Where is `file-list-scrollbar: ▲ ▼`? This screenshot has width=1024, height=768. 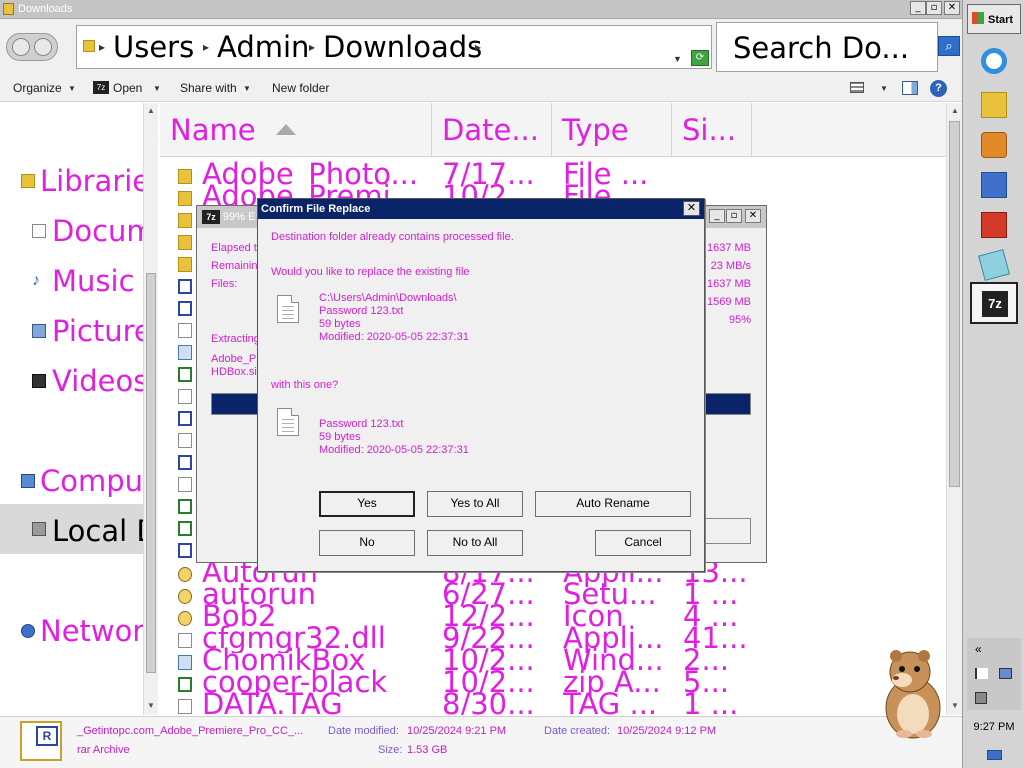
file-list-scrollbar: ▲ ▼ is located at coordinates (954, 409).